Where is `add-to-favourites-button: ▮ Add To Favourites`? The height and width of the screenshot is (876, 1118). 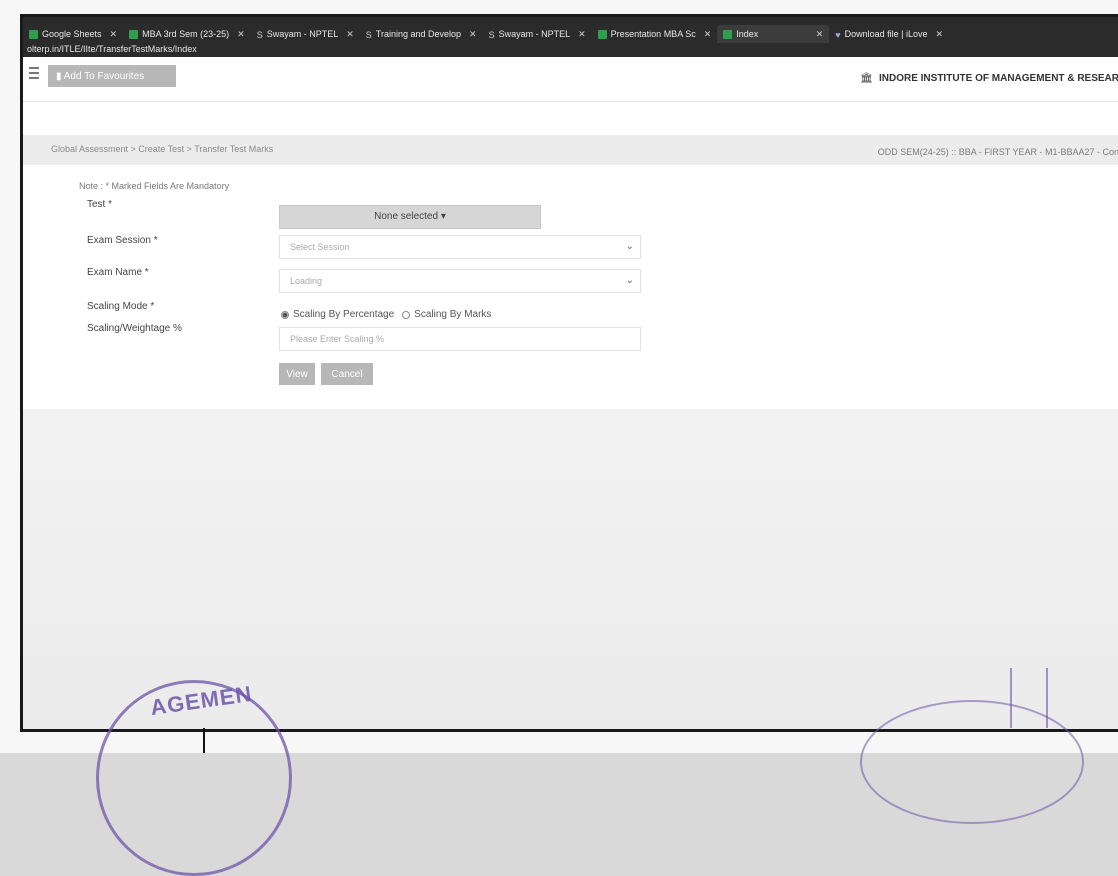
add-to-favourites-button: ▮ Add To Favourites is located at coordinates (112, 76).